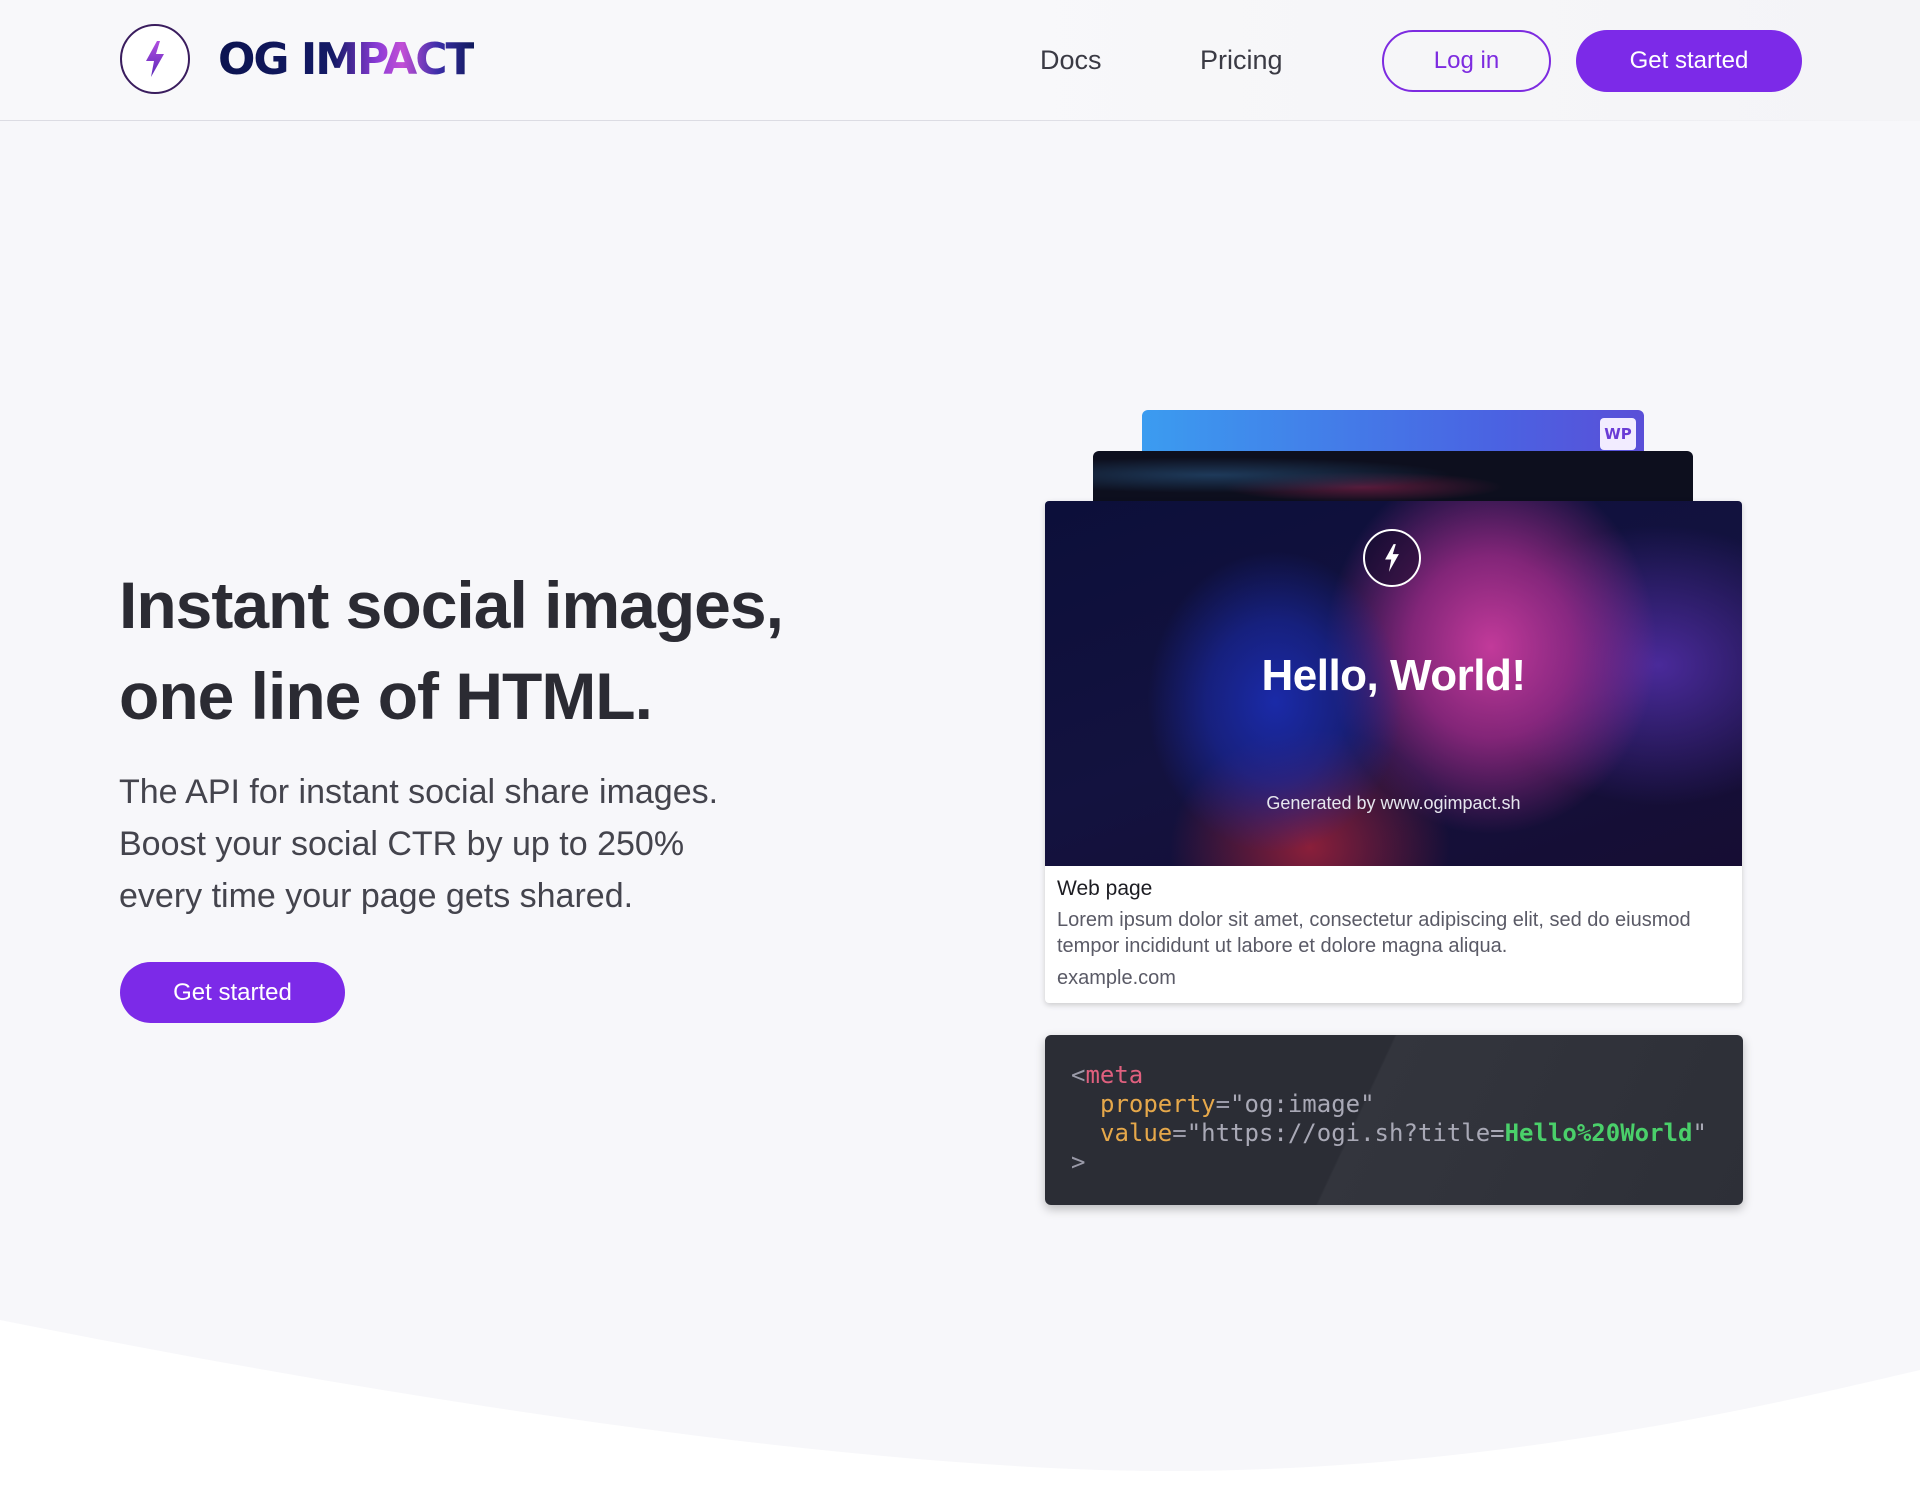 This screenshot has height=1510, width=1920. I want to click on code-value-suffix: ", so click(1699, 1133).